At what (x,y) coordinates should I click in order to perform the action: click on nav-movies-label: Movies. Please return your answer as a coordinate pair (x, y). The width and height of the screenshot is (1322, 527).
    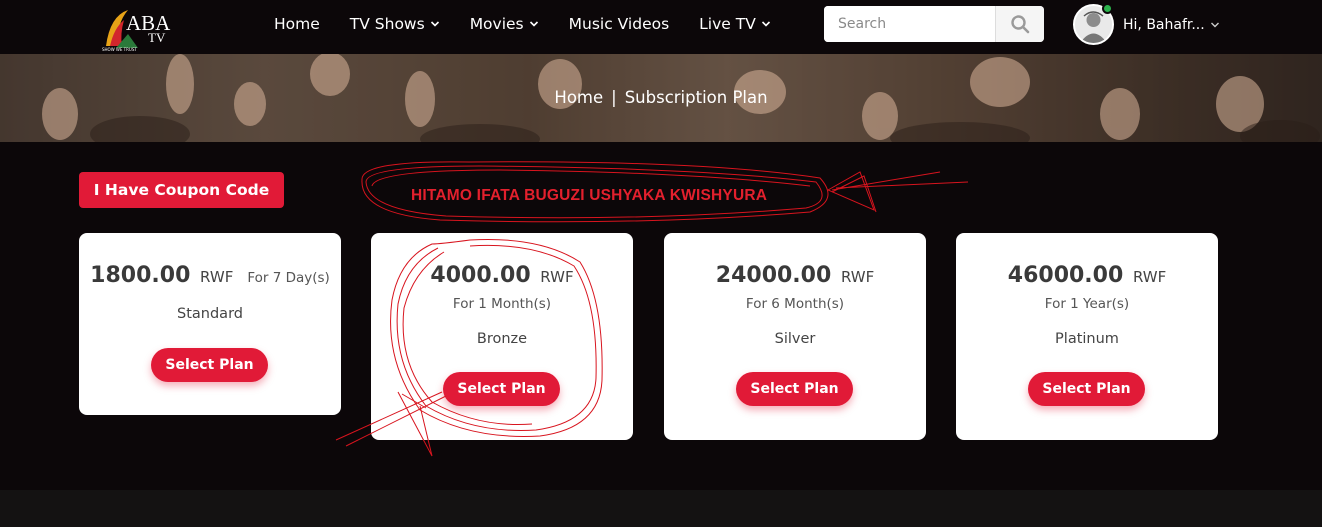
    Looking at the image, I should click on (496, 24).